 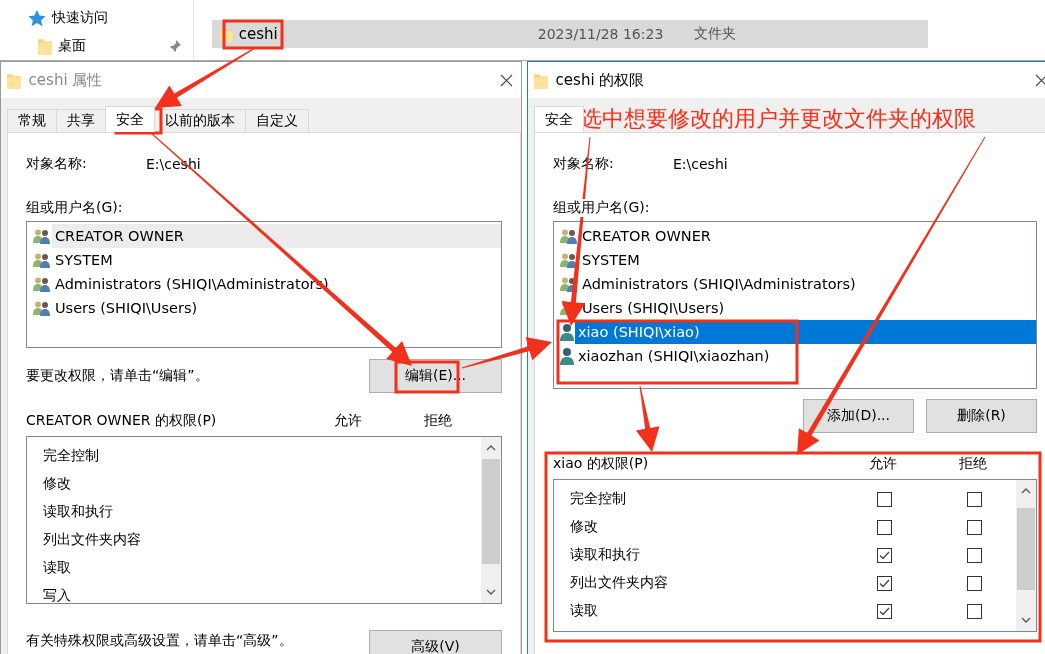 I want to click on window-title: ceshi 的权限, so click(x=600, y=80).